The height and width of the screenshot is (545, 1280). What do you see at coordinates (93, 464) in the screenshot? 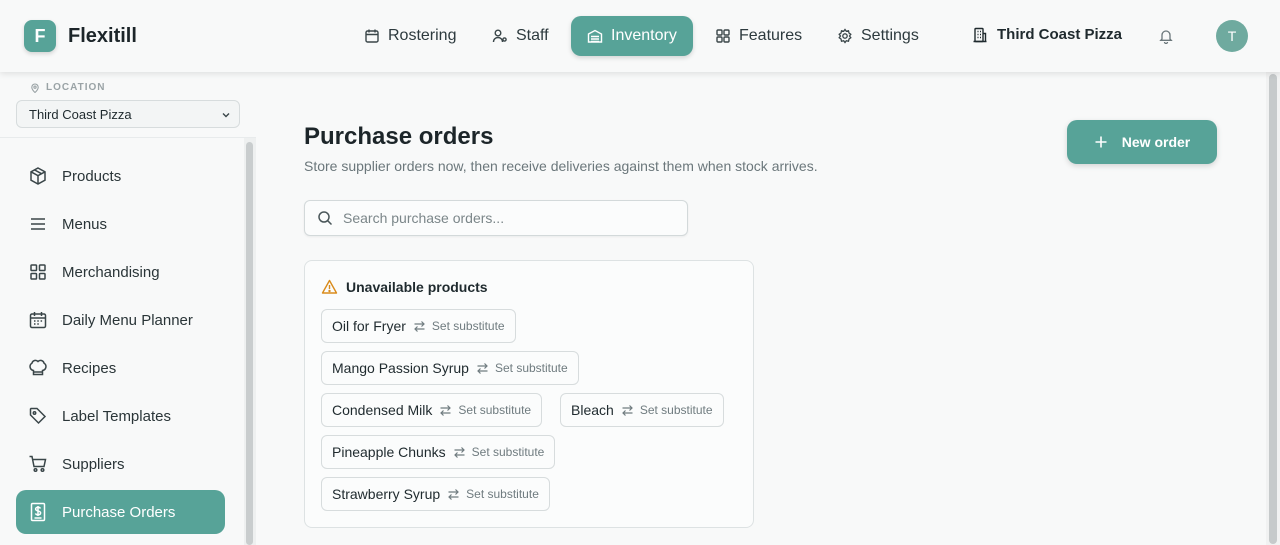
I see `sidebar-item-label: Suppliers` at bounding box center [93, 464].